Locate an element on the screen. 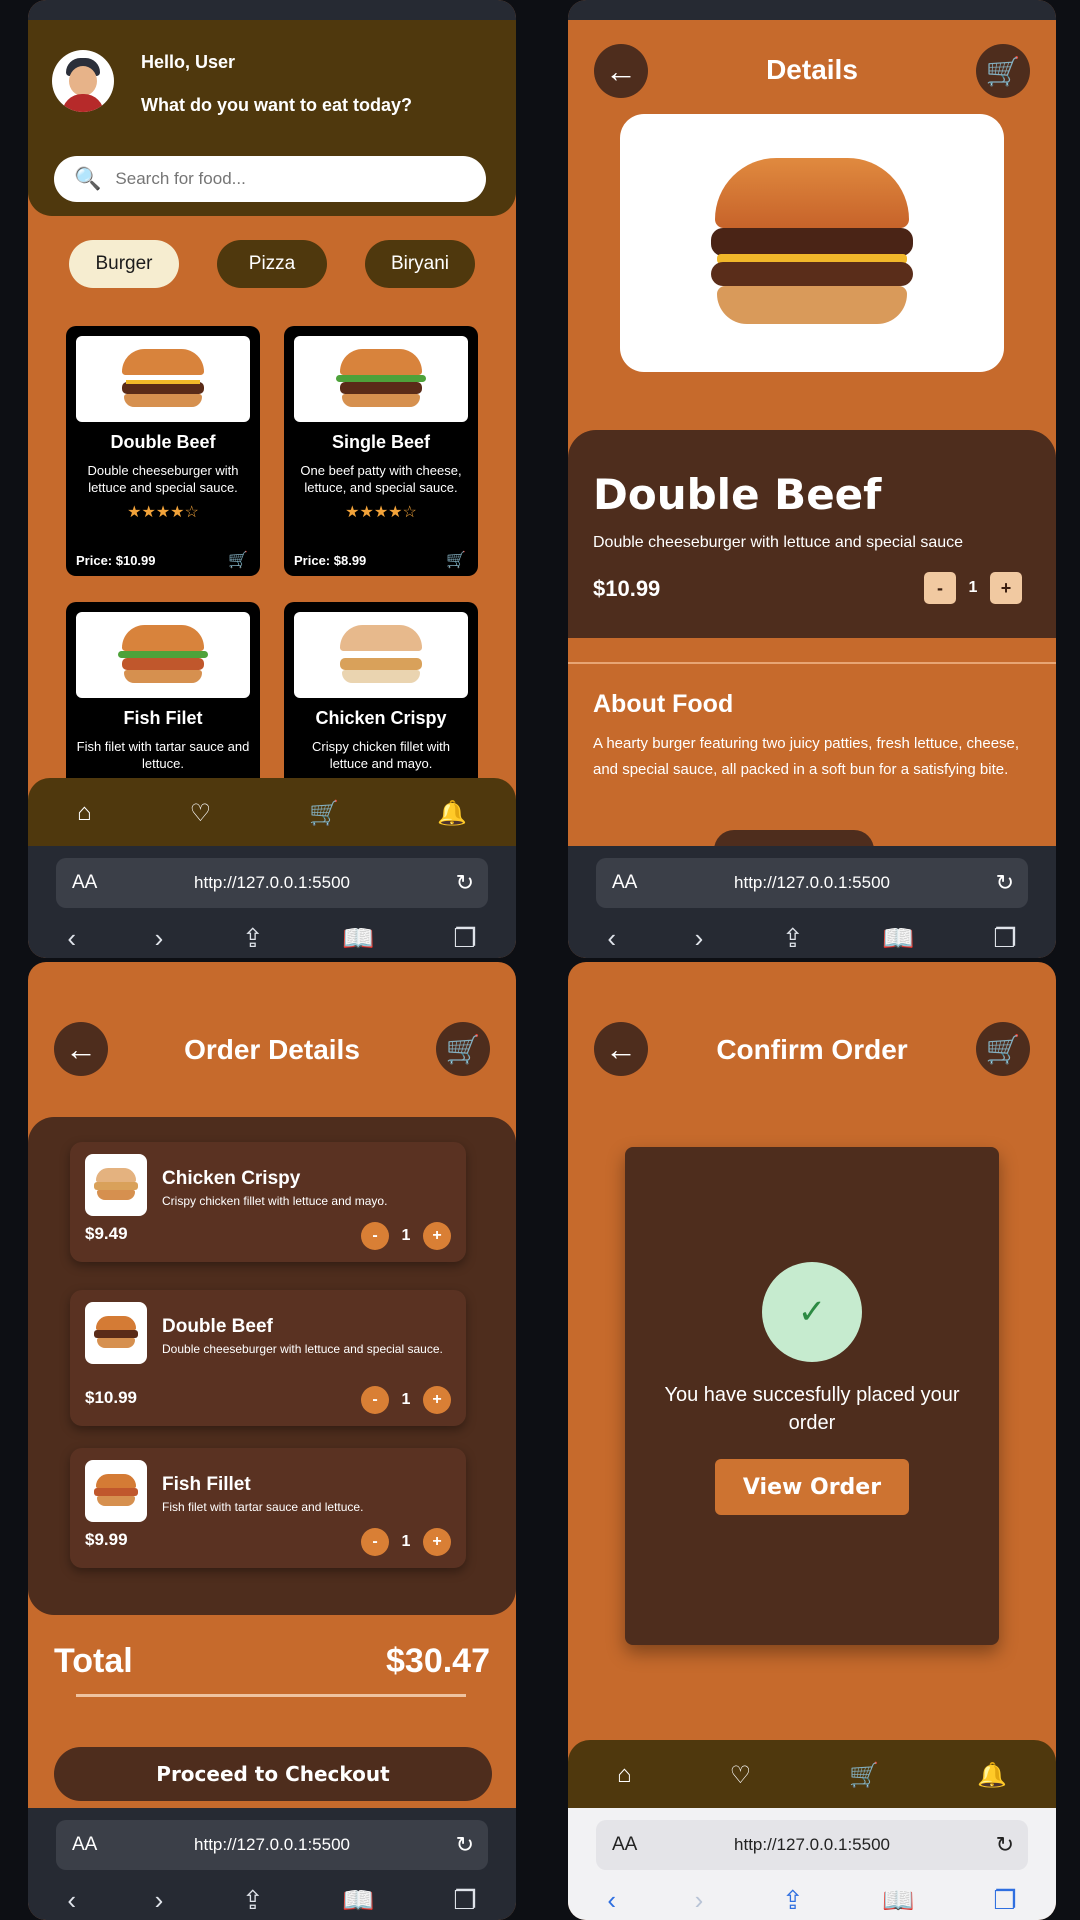  food-name: Double Beef is located at coordinates (163, 442).